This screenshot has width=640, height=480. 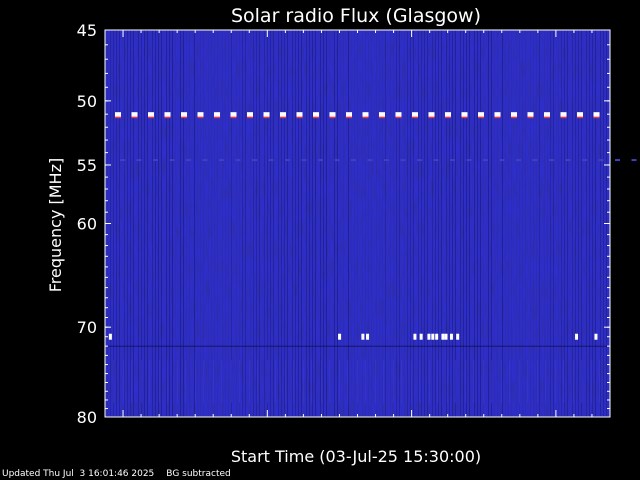 I want to click on updated-timestamp: Updated Thu Jul 3 16:01:46 2025, so click(x=78, y=474).